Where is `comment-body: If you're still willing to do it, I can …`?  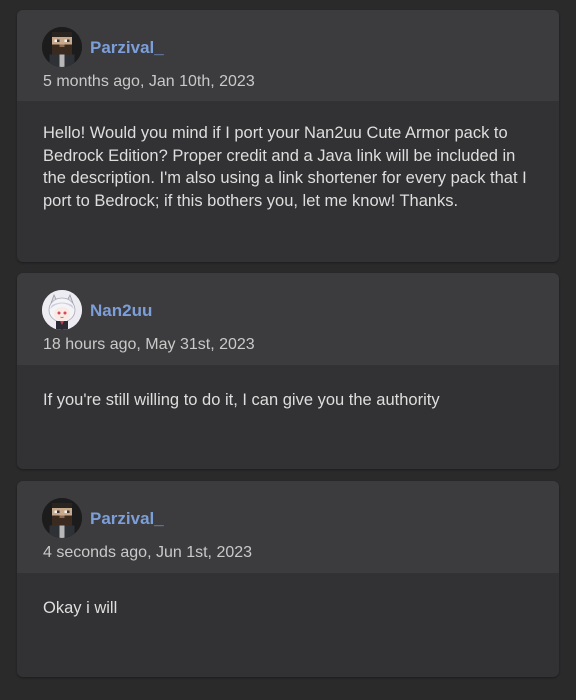 comment-body: If you're still willing to do it, I can … is located at coordinates (241, 400).